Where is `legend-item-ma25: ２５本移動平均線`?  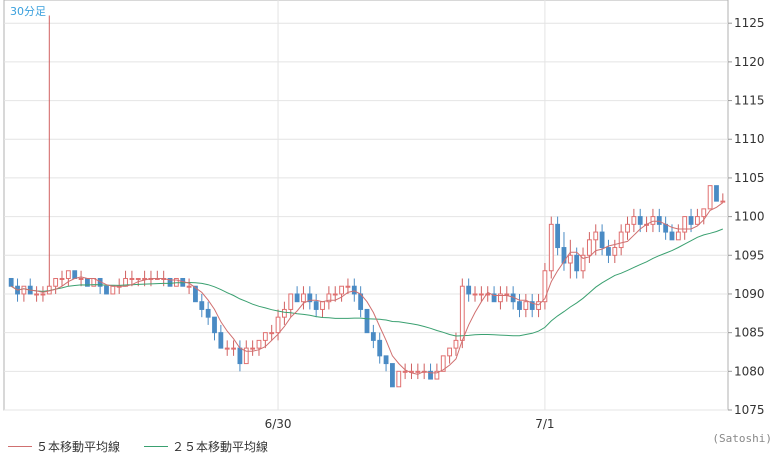
legend-item-ma25: ２５本移動平均線 is located at coordinates (206, 446).